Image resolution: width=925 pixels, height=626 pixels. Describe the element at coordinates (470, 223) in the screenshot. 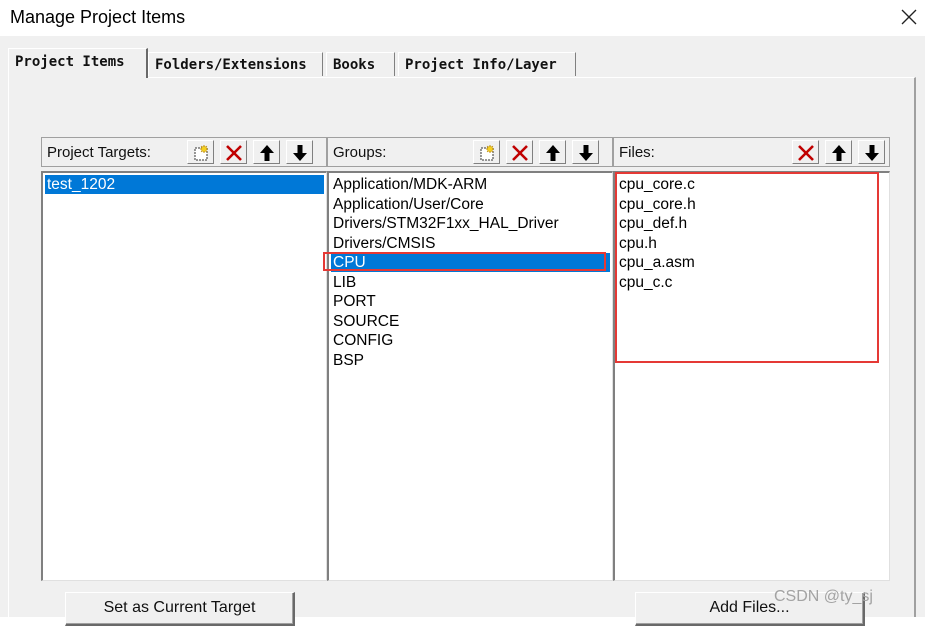

I see `list-item: Drivers/STM32F1xx_HAL_Driver` at that location.